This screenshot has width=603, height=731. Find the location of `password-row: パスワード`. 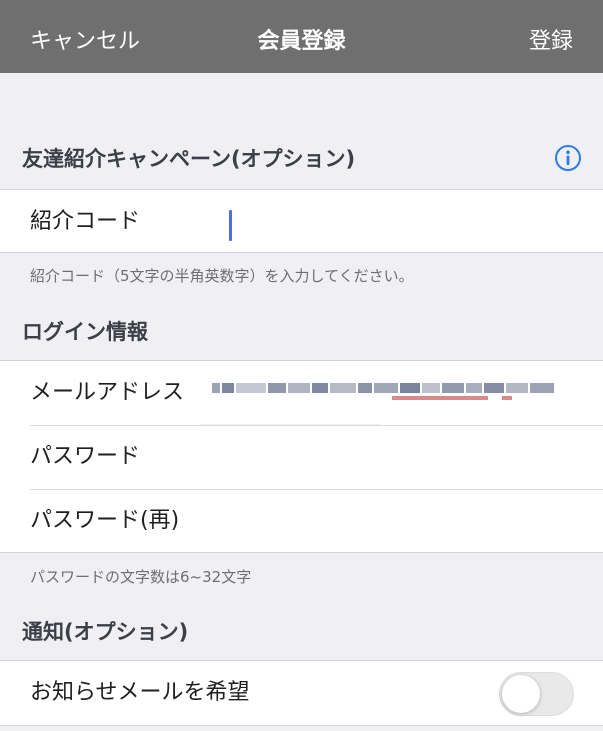

password-row: パスワード is located at coordinates (301, 457).